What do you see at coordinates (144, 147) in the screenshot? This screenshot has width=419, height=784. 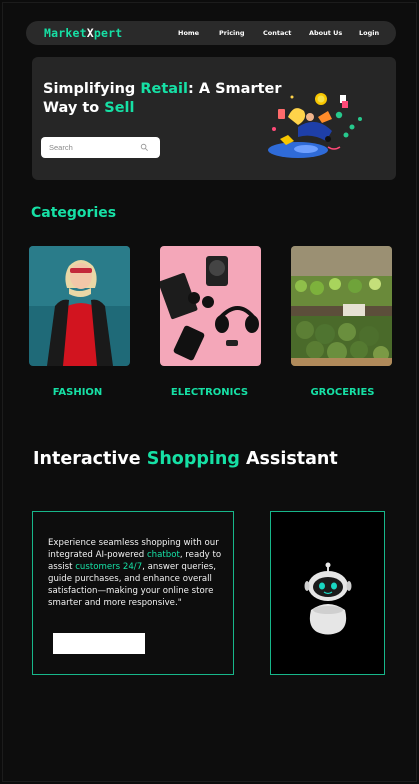 I see `search-icon` at bounding box center [144, 147].